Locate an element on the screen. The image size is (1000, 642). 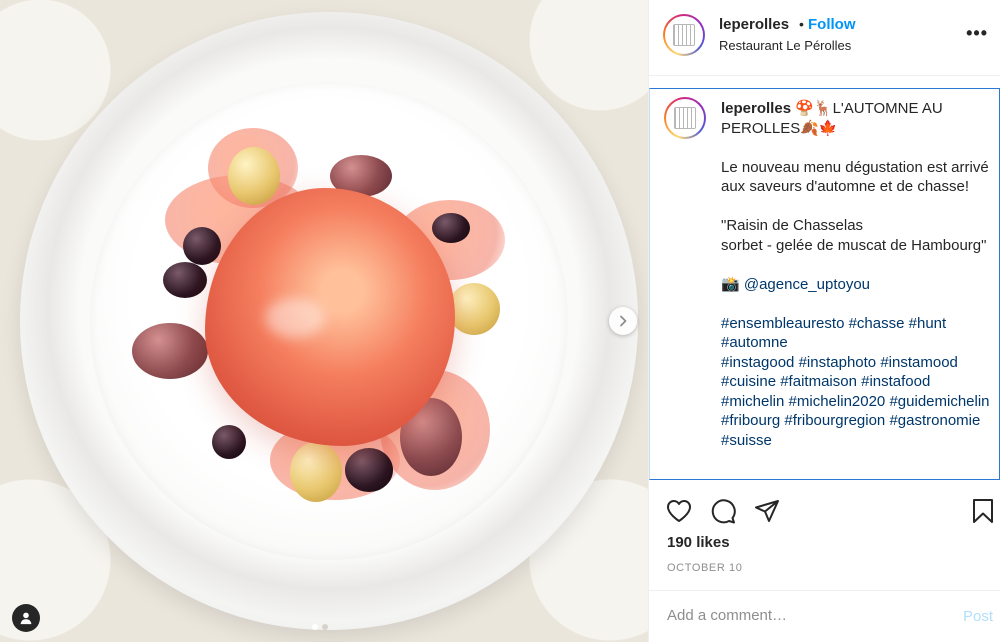
camera-icon: 📸 is located at coordinates (730, 284).